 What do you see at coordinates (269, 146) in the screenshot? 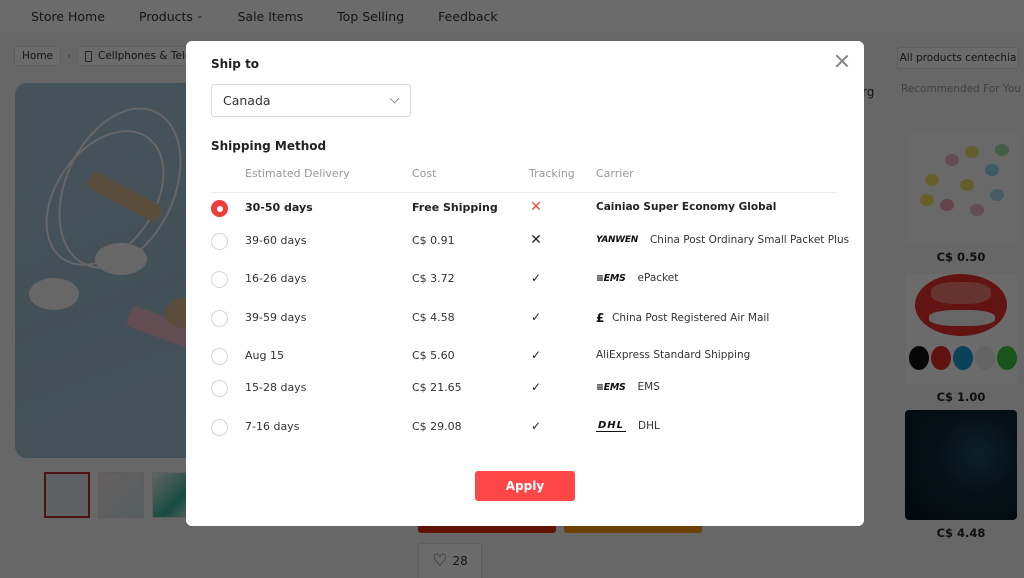
I see `shipping-method-label: Shipping Method` at bounding box center [269, 146].